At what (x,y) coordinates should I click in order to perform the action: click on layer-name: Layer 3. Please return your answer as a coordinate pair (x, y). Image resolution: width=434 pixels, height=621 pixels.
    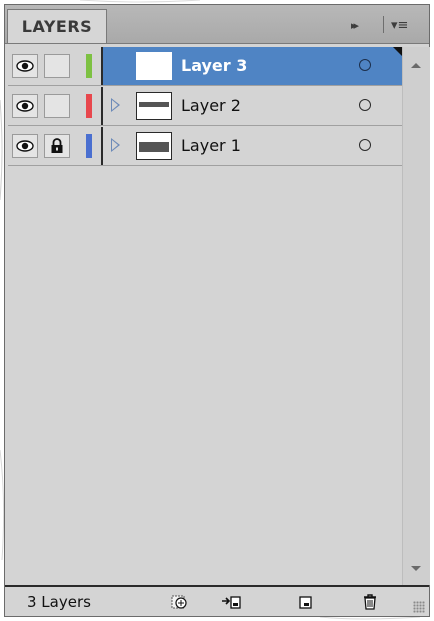
    Looking at the image, I should click on (214, 65).